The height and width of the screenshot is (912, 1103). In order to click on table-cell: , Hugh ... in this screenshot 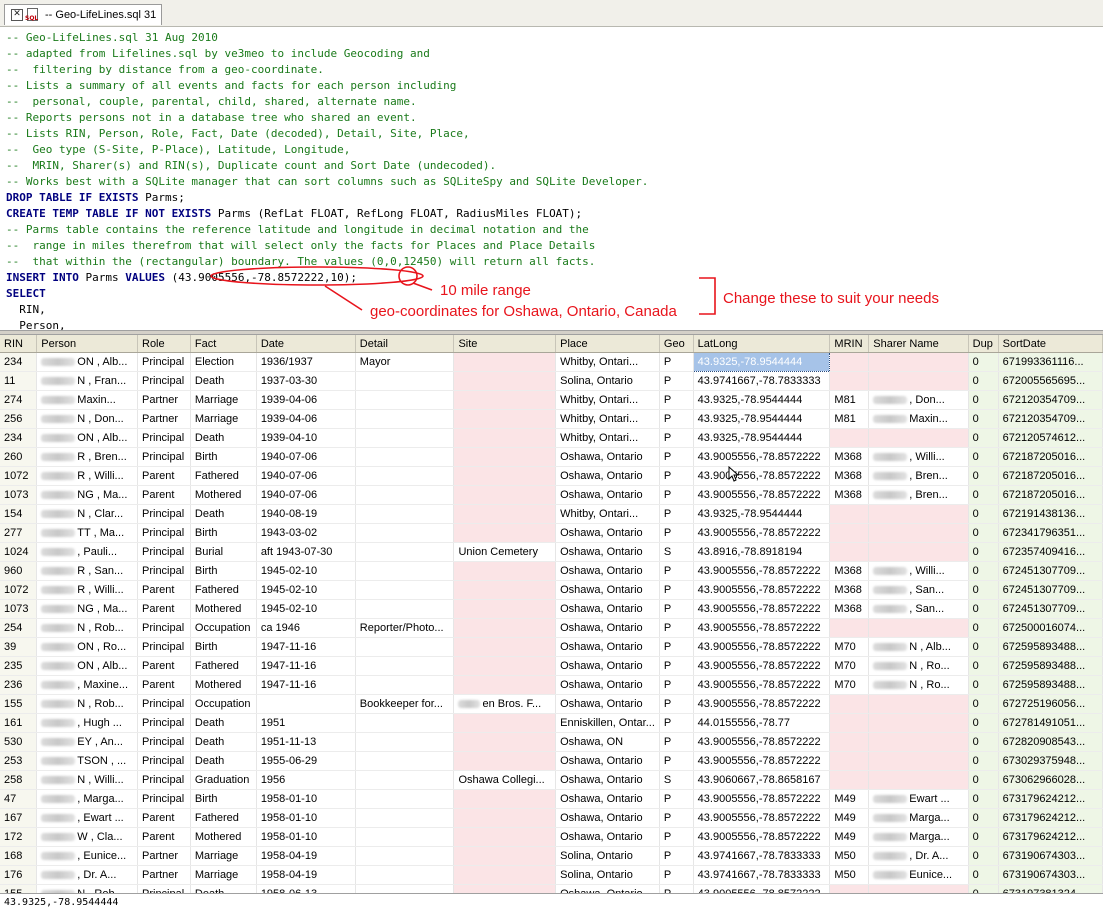, I will do `click(87, 723)`.